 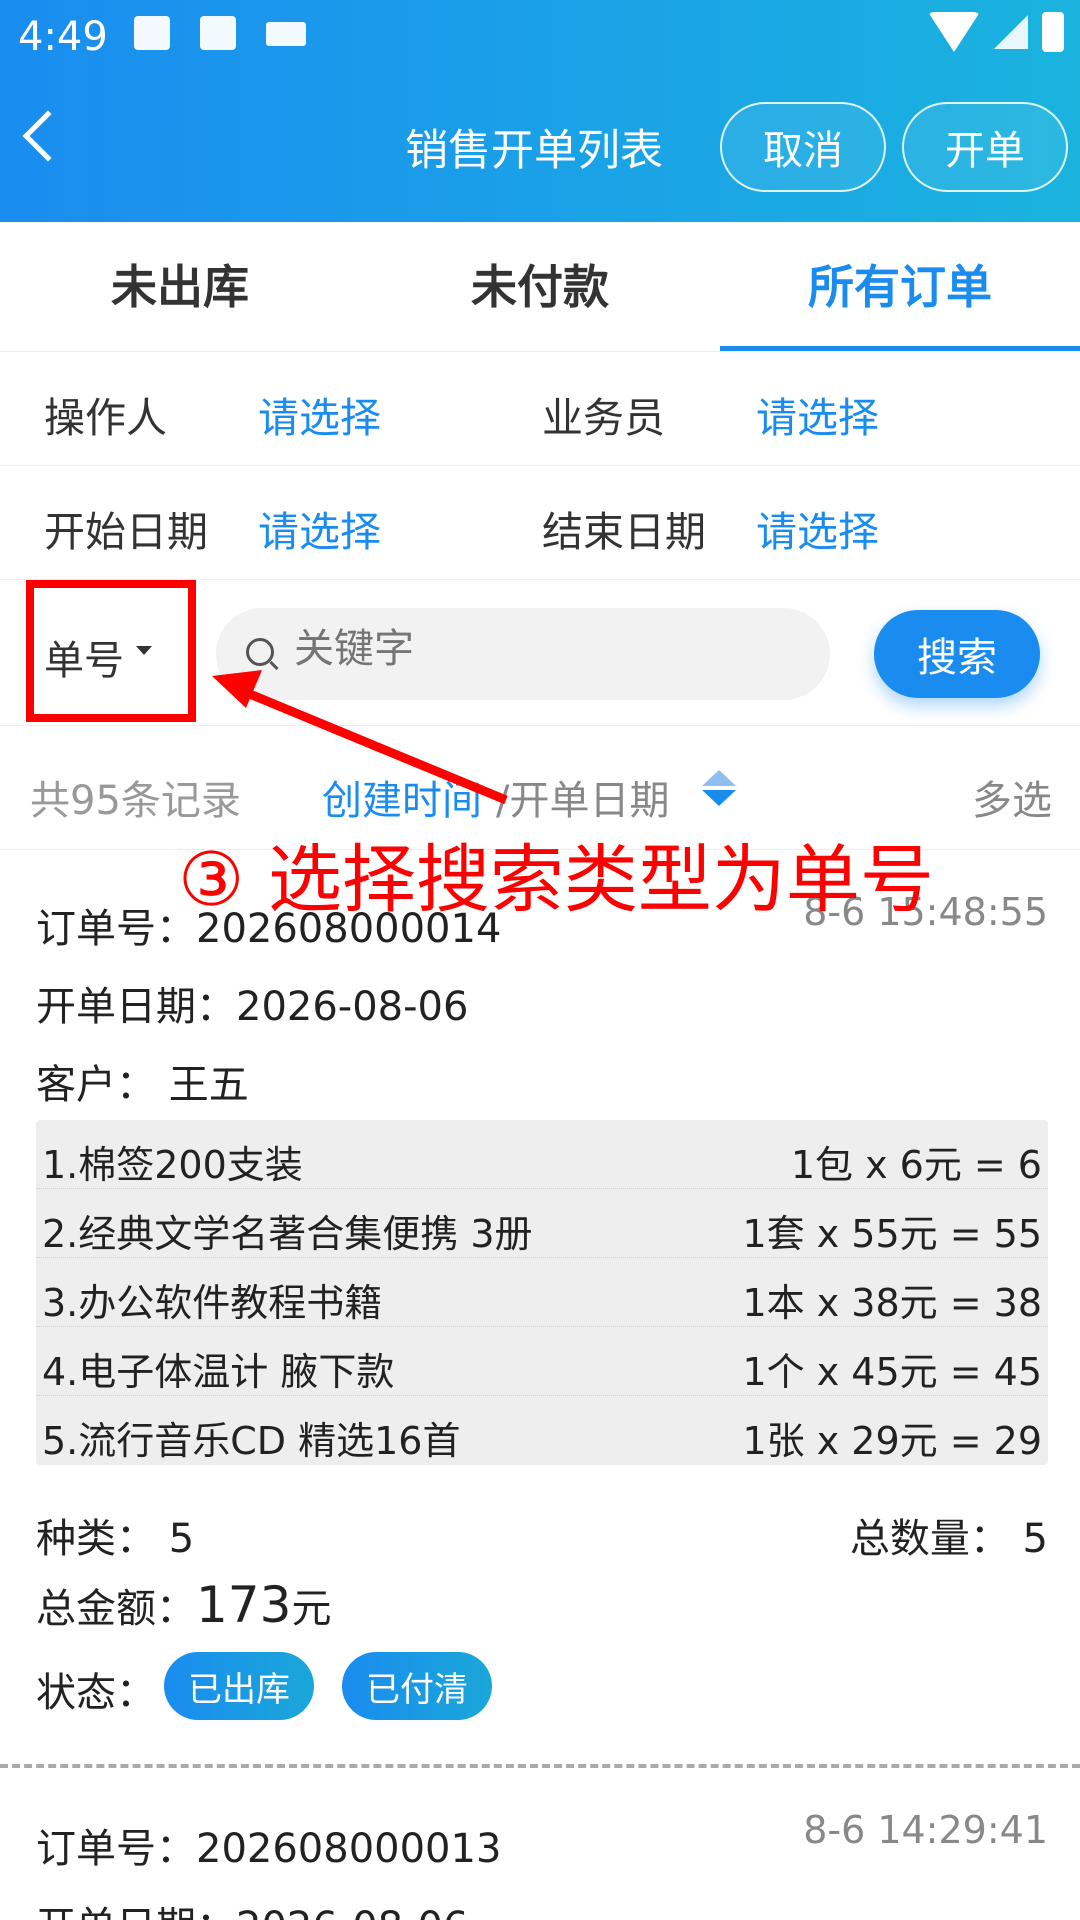 What do you see at coordinates (48, 136) in the screenshot?
I see `back-arrow-icon` at bounding box center [48, 136].